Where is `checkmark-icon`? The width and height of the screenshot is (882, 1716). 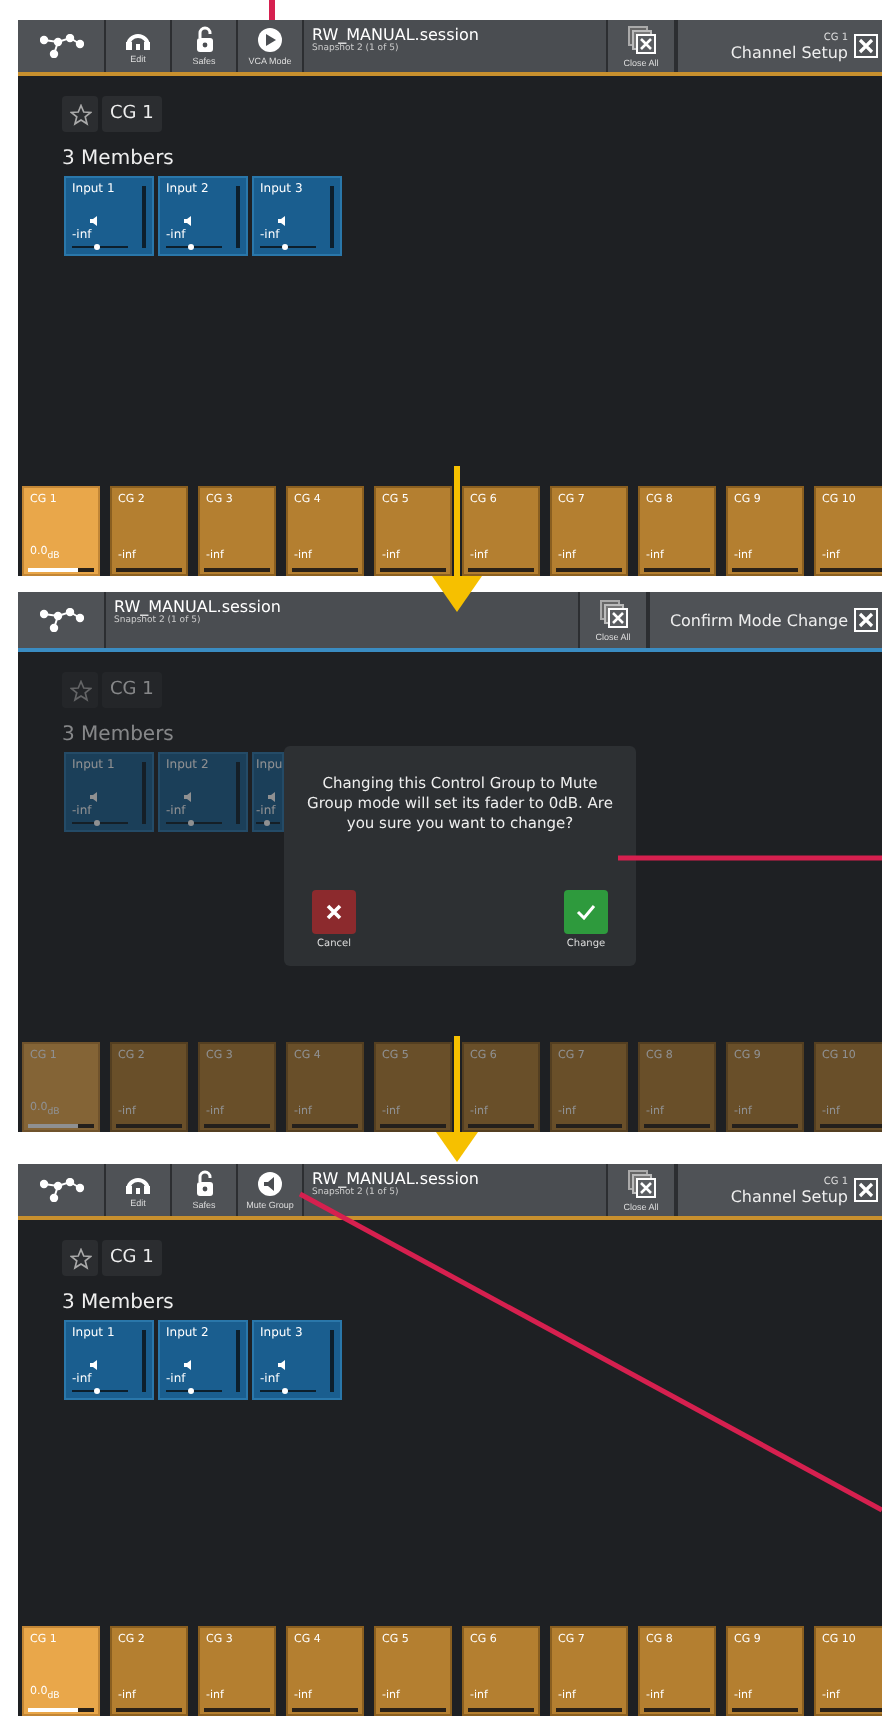 checkmark-icon is located at coordinates (586, 912).